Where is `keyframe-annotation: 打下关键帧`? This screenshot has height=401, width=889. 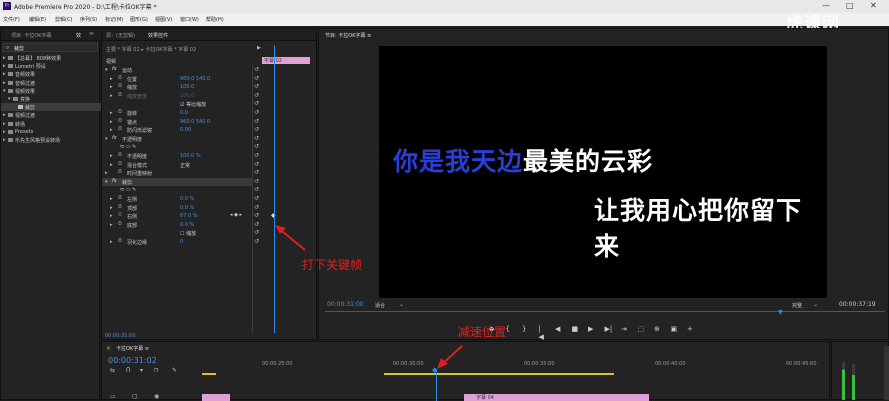 keyframe-annotation: 打下关键帧 is located at coordinates (332, 265).